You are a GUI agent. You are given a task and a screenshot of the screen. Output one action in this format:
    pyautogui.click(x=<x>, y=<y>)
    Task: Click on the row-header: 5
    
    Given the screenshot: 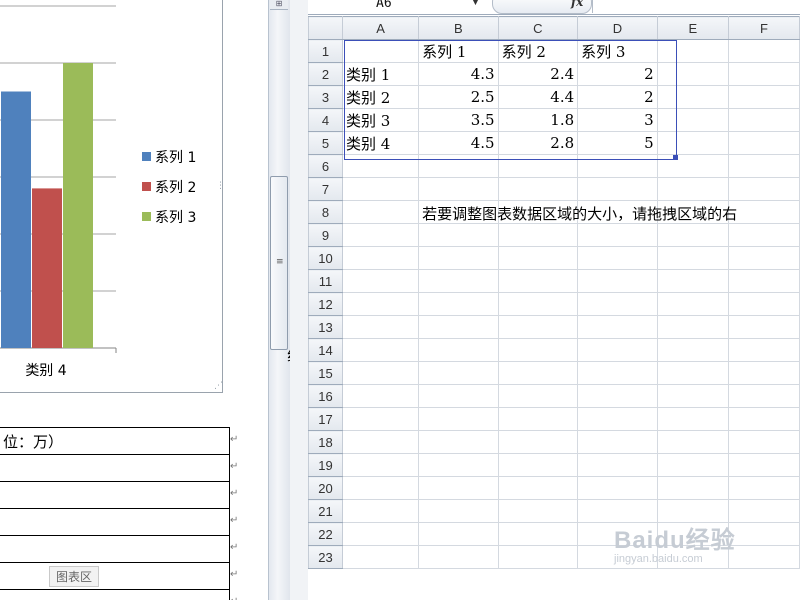 What is the action you would take?
    pyautogui.click(x=325, y=143)
    